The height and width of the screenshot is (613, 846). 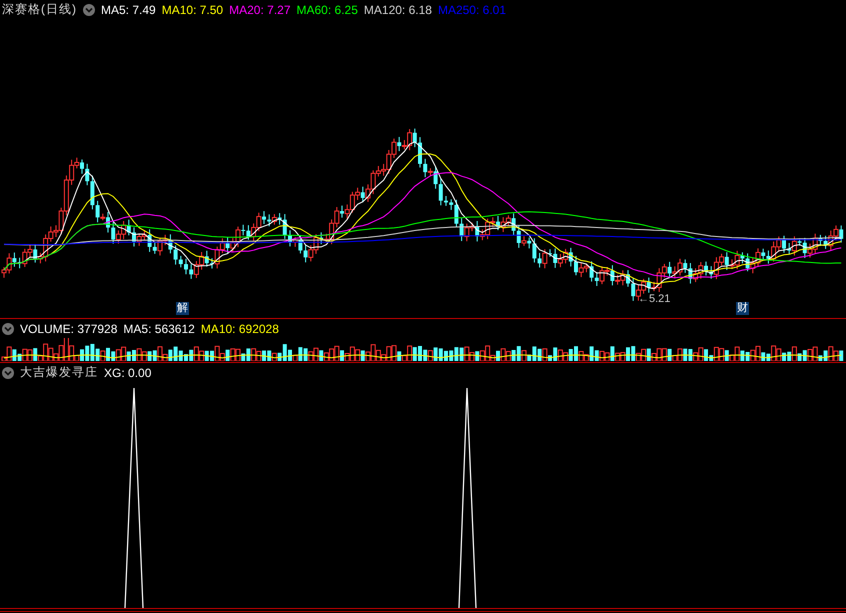 I want to click on event-marker: 财, so click(x=742, y=308).